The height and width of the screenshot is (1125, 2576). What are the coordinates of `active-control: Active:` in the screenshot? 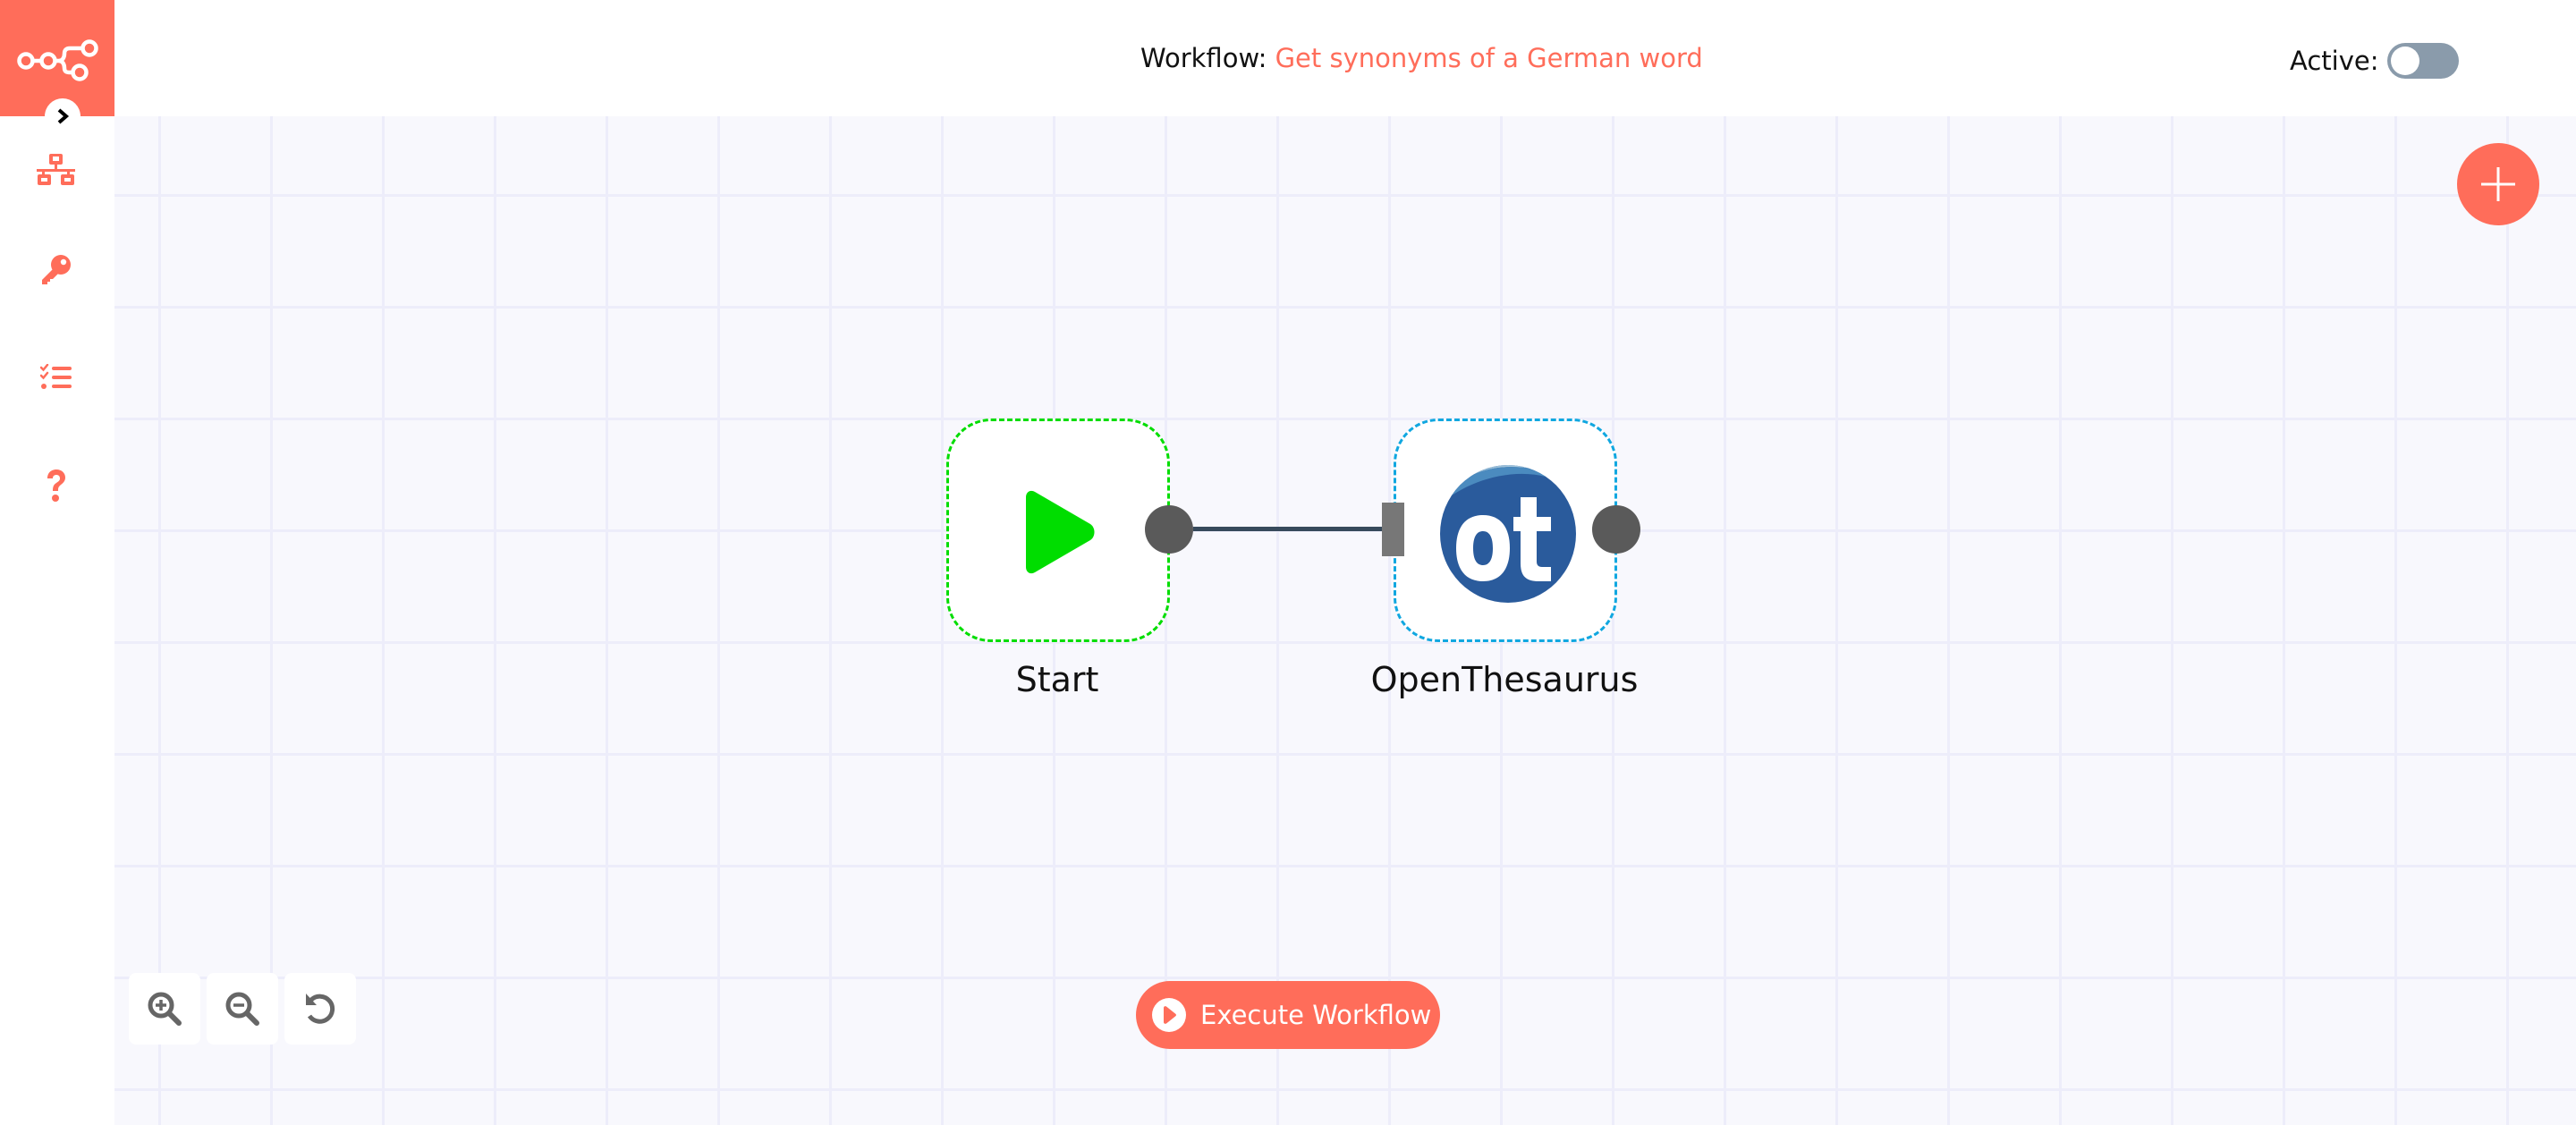 It's located at (2375, 60).